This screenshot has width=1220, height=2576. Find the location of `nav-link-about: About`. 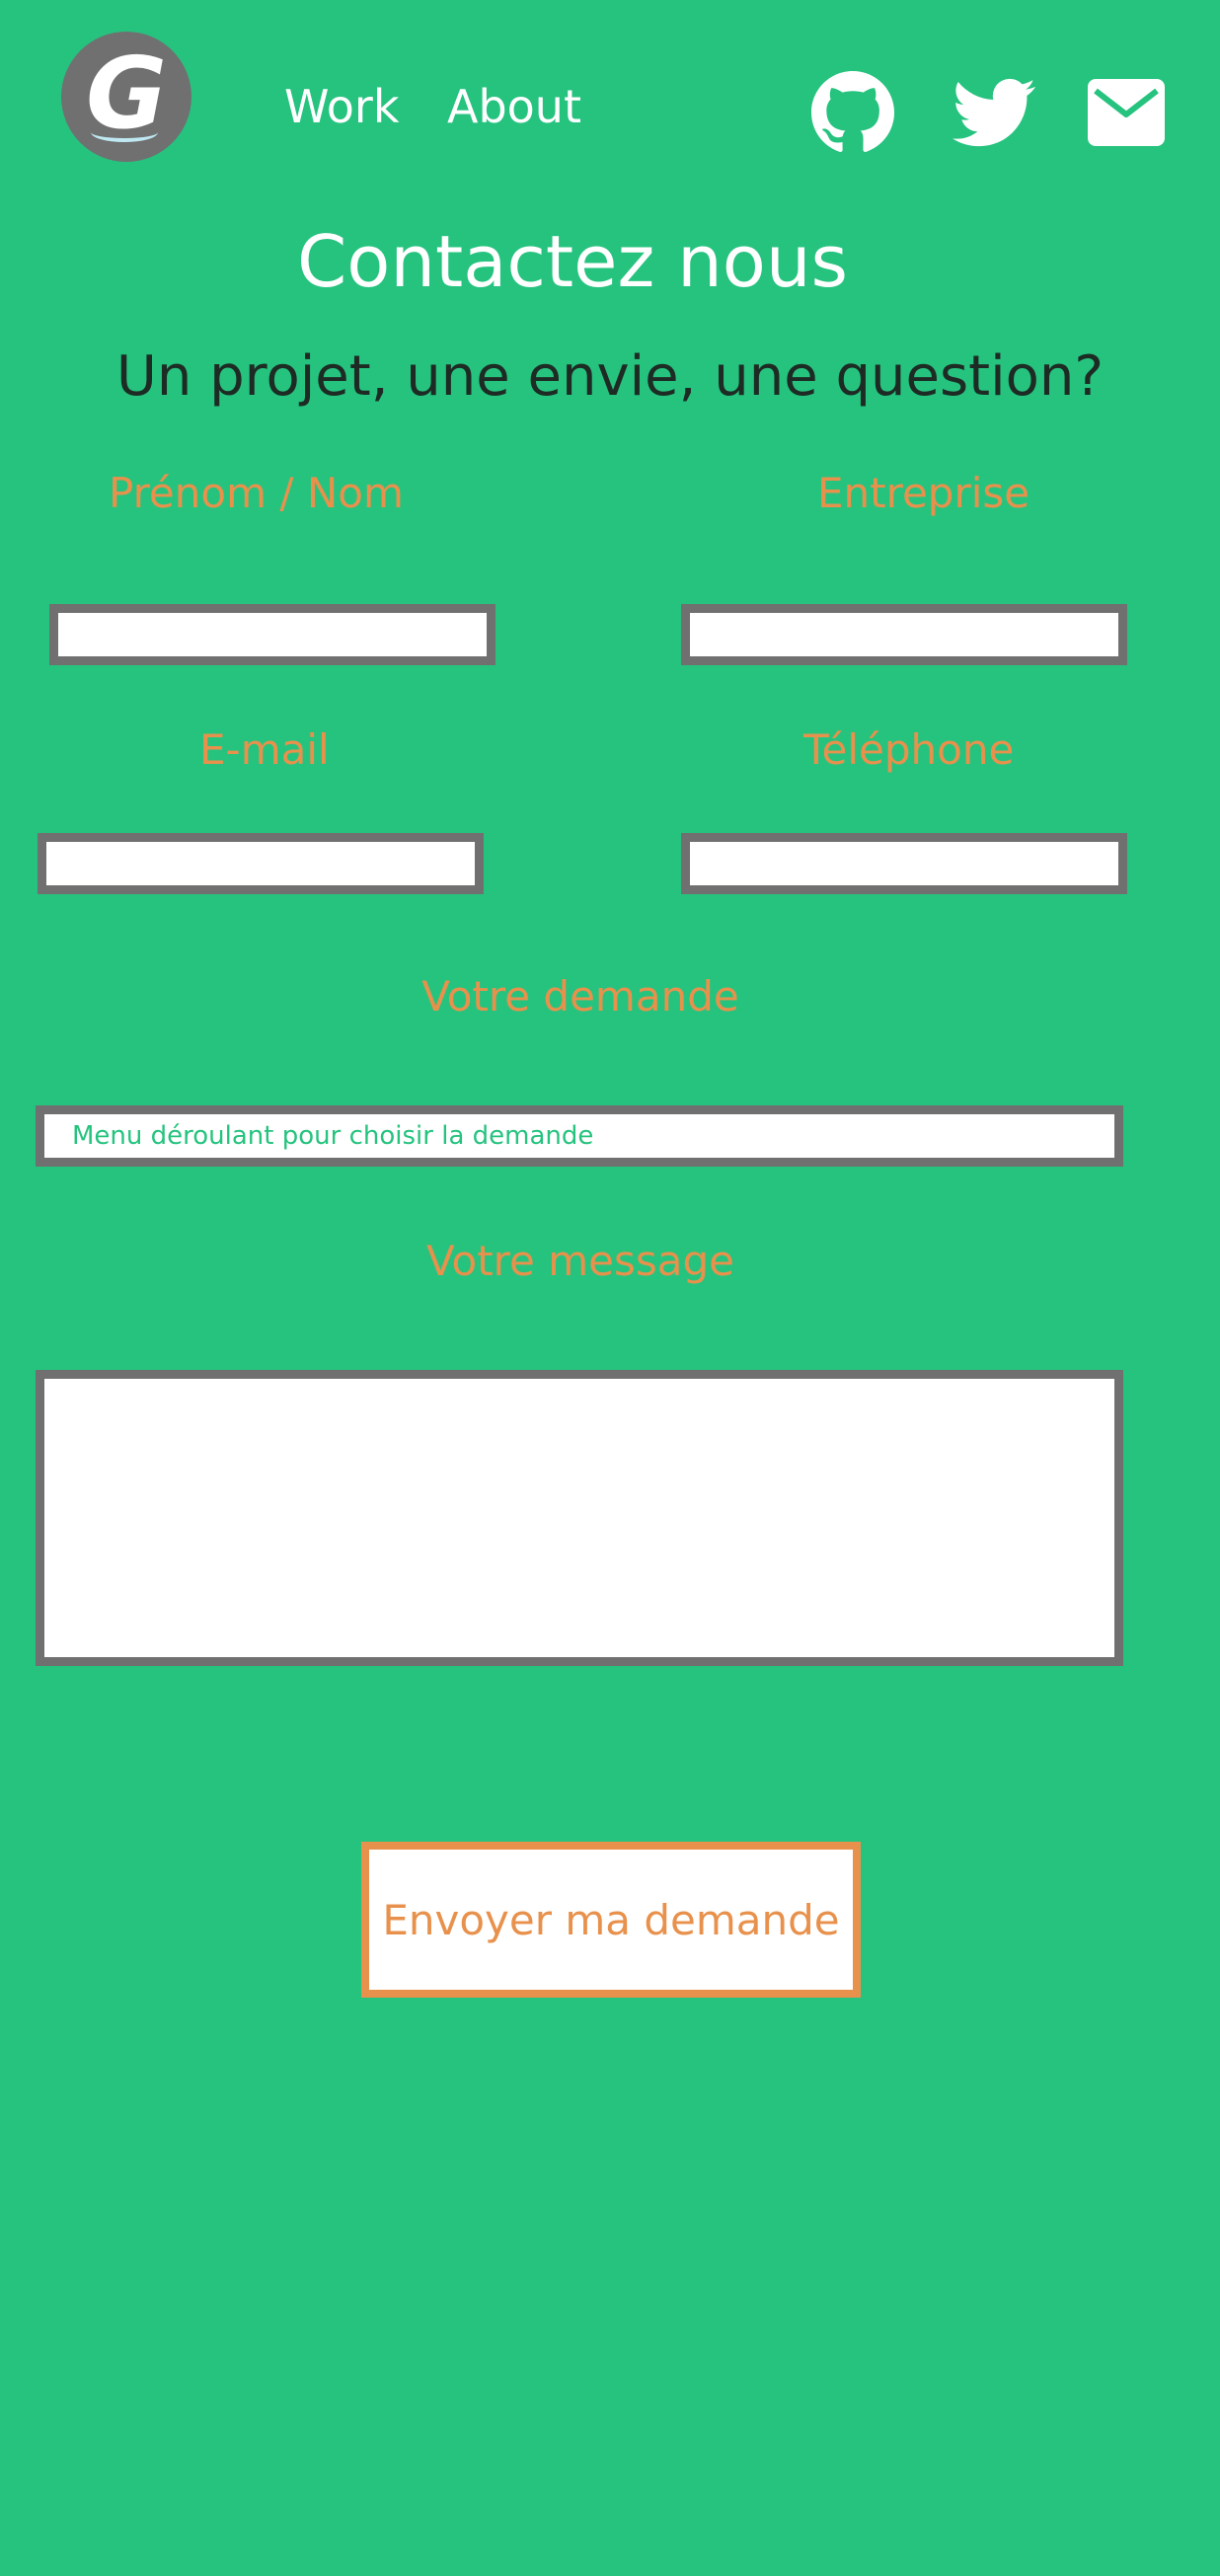

nav-link-about: About is located at coordinates (514, 106).